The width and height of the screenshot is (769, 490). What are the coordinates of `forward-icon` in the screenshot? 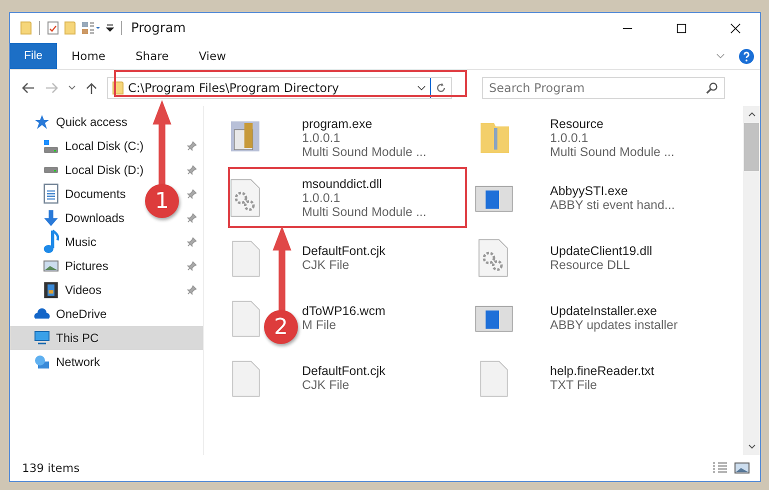 It's located at (51, 88).